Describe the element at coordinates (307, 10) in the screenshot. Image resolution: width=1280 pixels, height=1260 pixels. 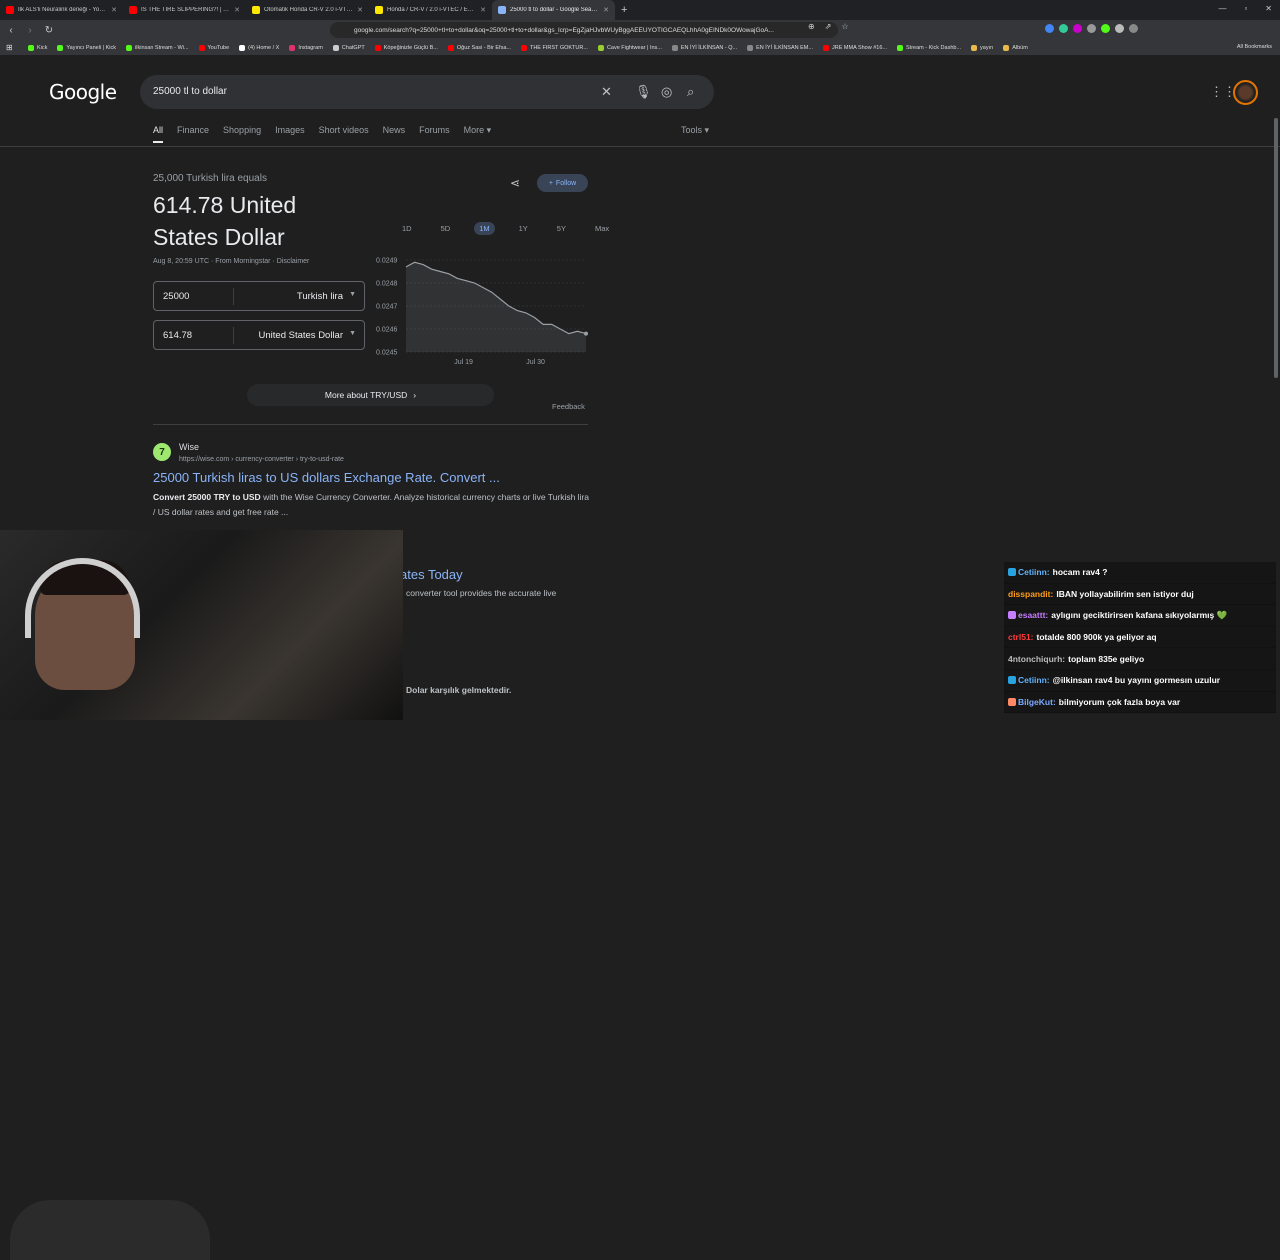
I see `tab: Otomatik Honda CR-V 2.0 i-VTEC Fiy...✕` at that location.